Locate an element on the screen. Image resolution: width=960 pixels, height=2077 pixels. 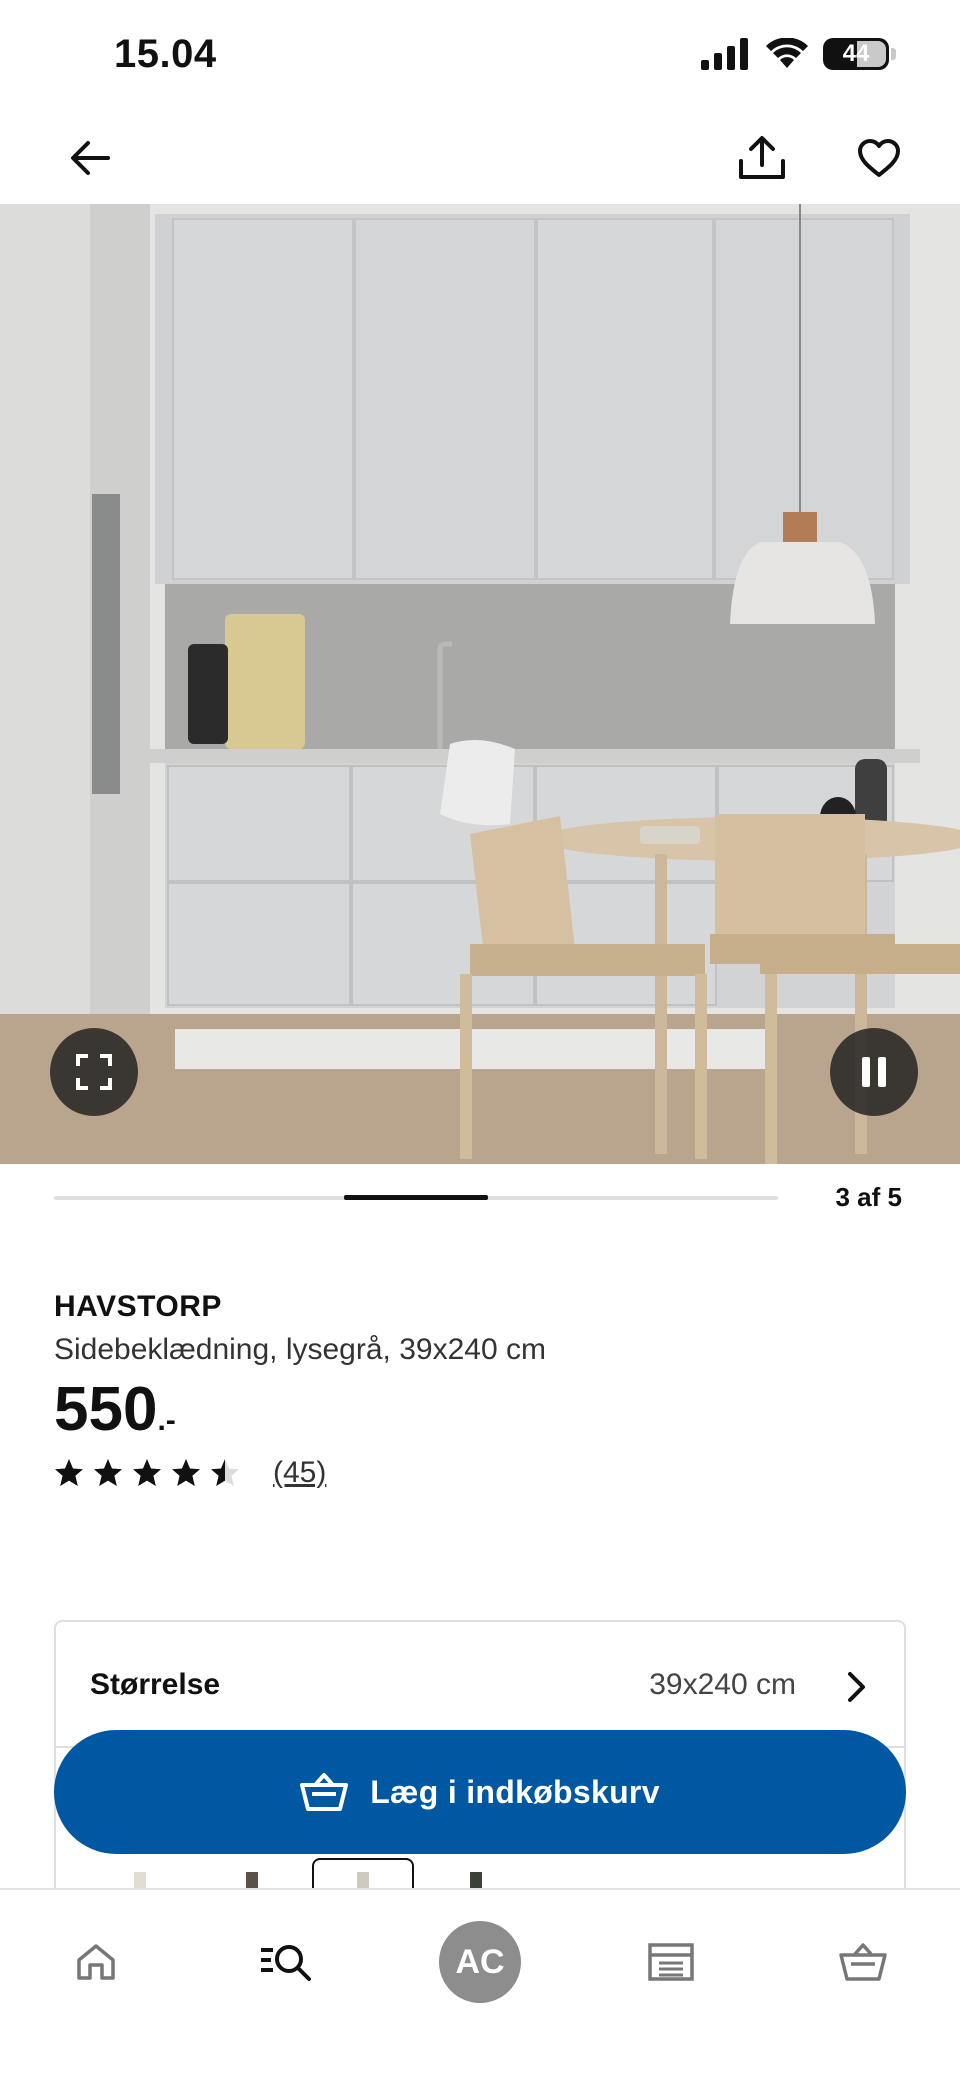
battery-tip is located at coordinates (893, 54).